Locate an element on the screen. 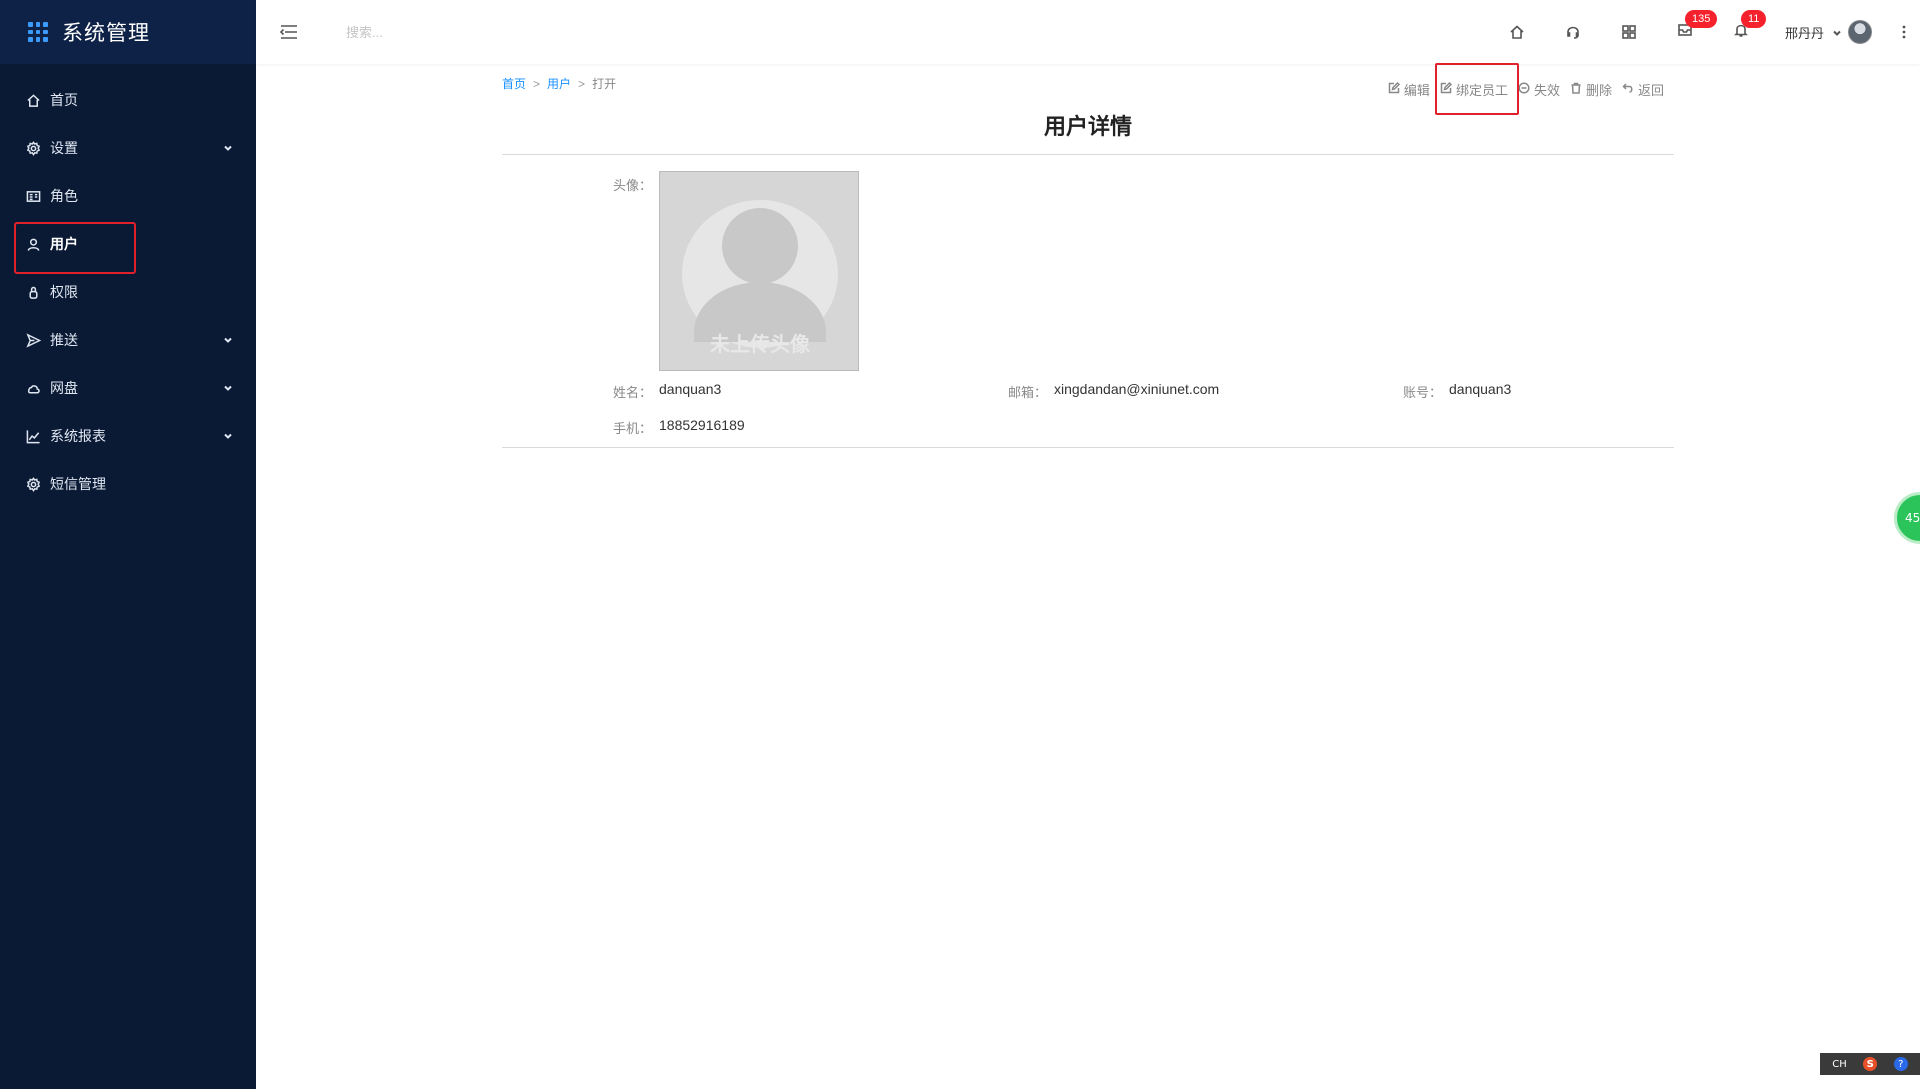 The image size is (1920, 1089). phone-label: 手机： is located at coordinates (632, 429).